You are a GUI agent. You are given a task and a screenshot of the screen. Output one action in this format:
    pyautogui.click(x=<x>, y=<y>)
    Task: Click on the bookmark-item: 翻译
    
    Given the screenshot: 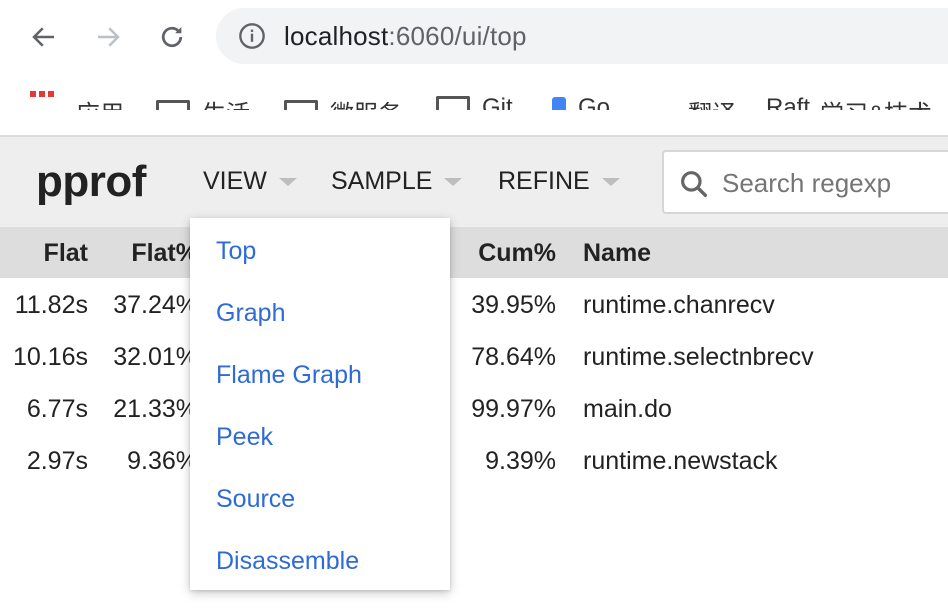 What is the action you would take?
    pyautogui.click(x=712, y=102)
    